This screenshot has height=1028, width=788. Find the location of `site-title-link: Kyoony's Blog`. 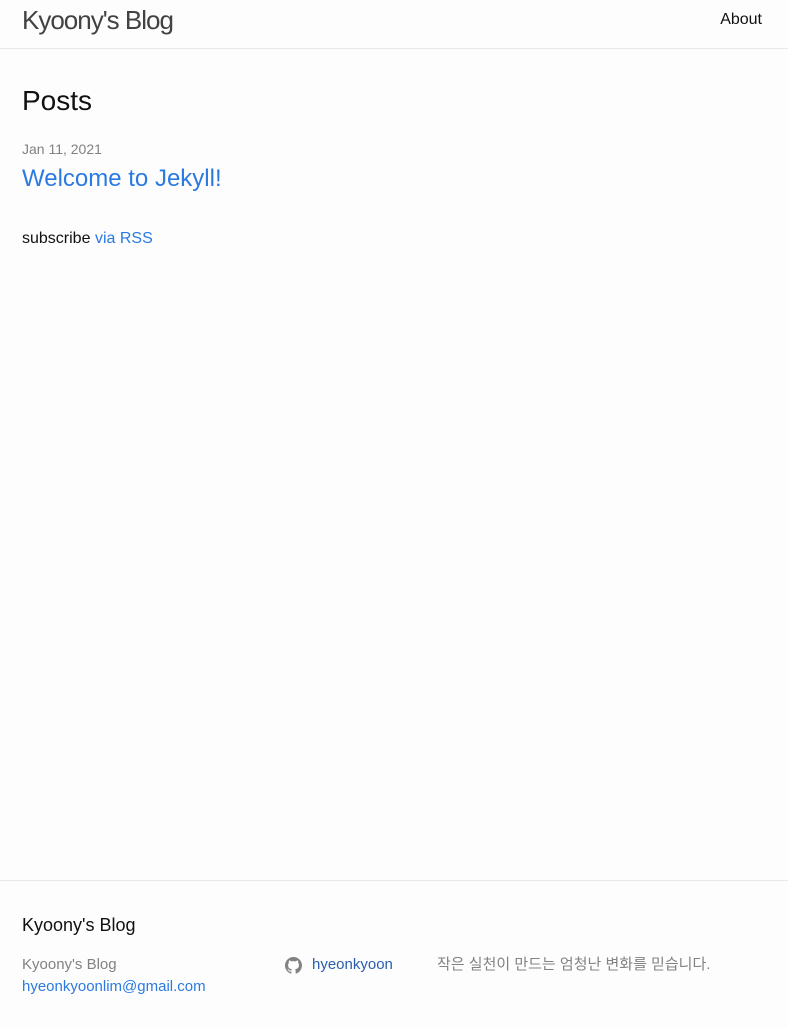

site-title-link: Kyoony's Blog is located at coordinates (98, 20).